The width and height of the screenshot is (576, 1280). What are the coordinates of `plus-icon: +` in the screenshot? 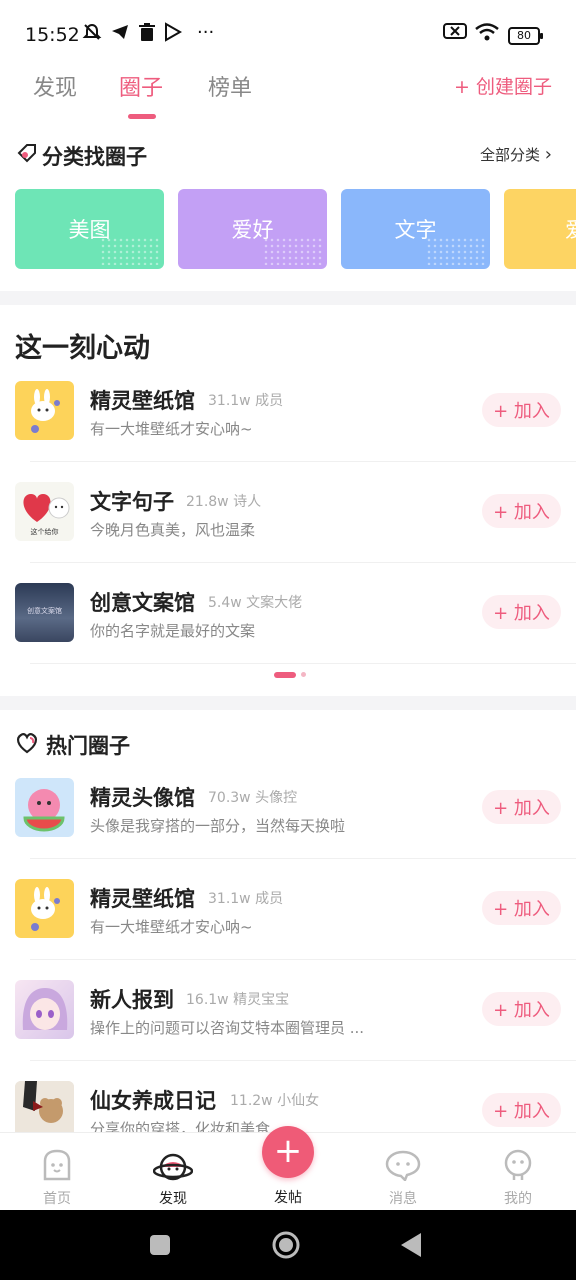 It's located at (288, 1151).